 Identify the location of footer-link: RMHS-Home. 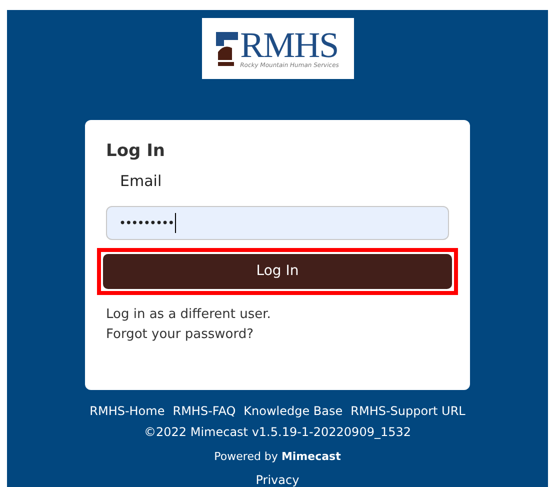
(127, 411).